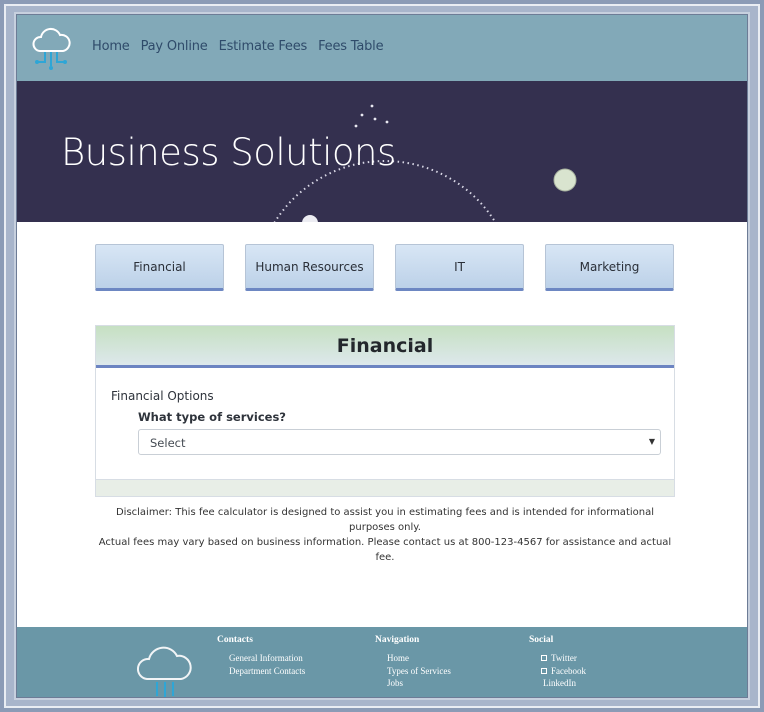 This screenshot has height=712, width=764. Describe the element at coordinates (212, 417) in the screenshot. I see `services-question-label: What type of services?` at that location.